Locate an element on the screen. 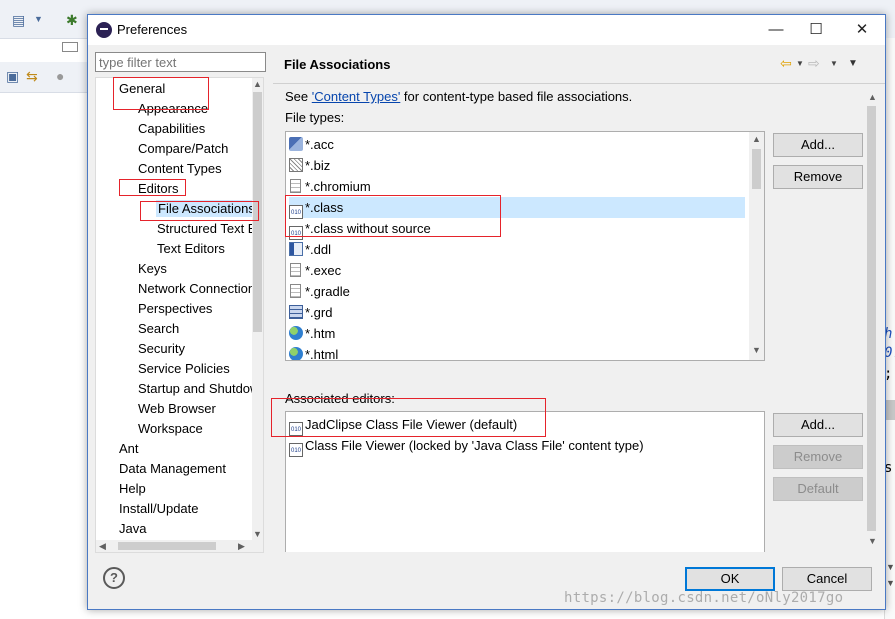 This screenshot has width=895, height=619. close-button: ✕ is located at coordinates (862, 30).